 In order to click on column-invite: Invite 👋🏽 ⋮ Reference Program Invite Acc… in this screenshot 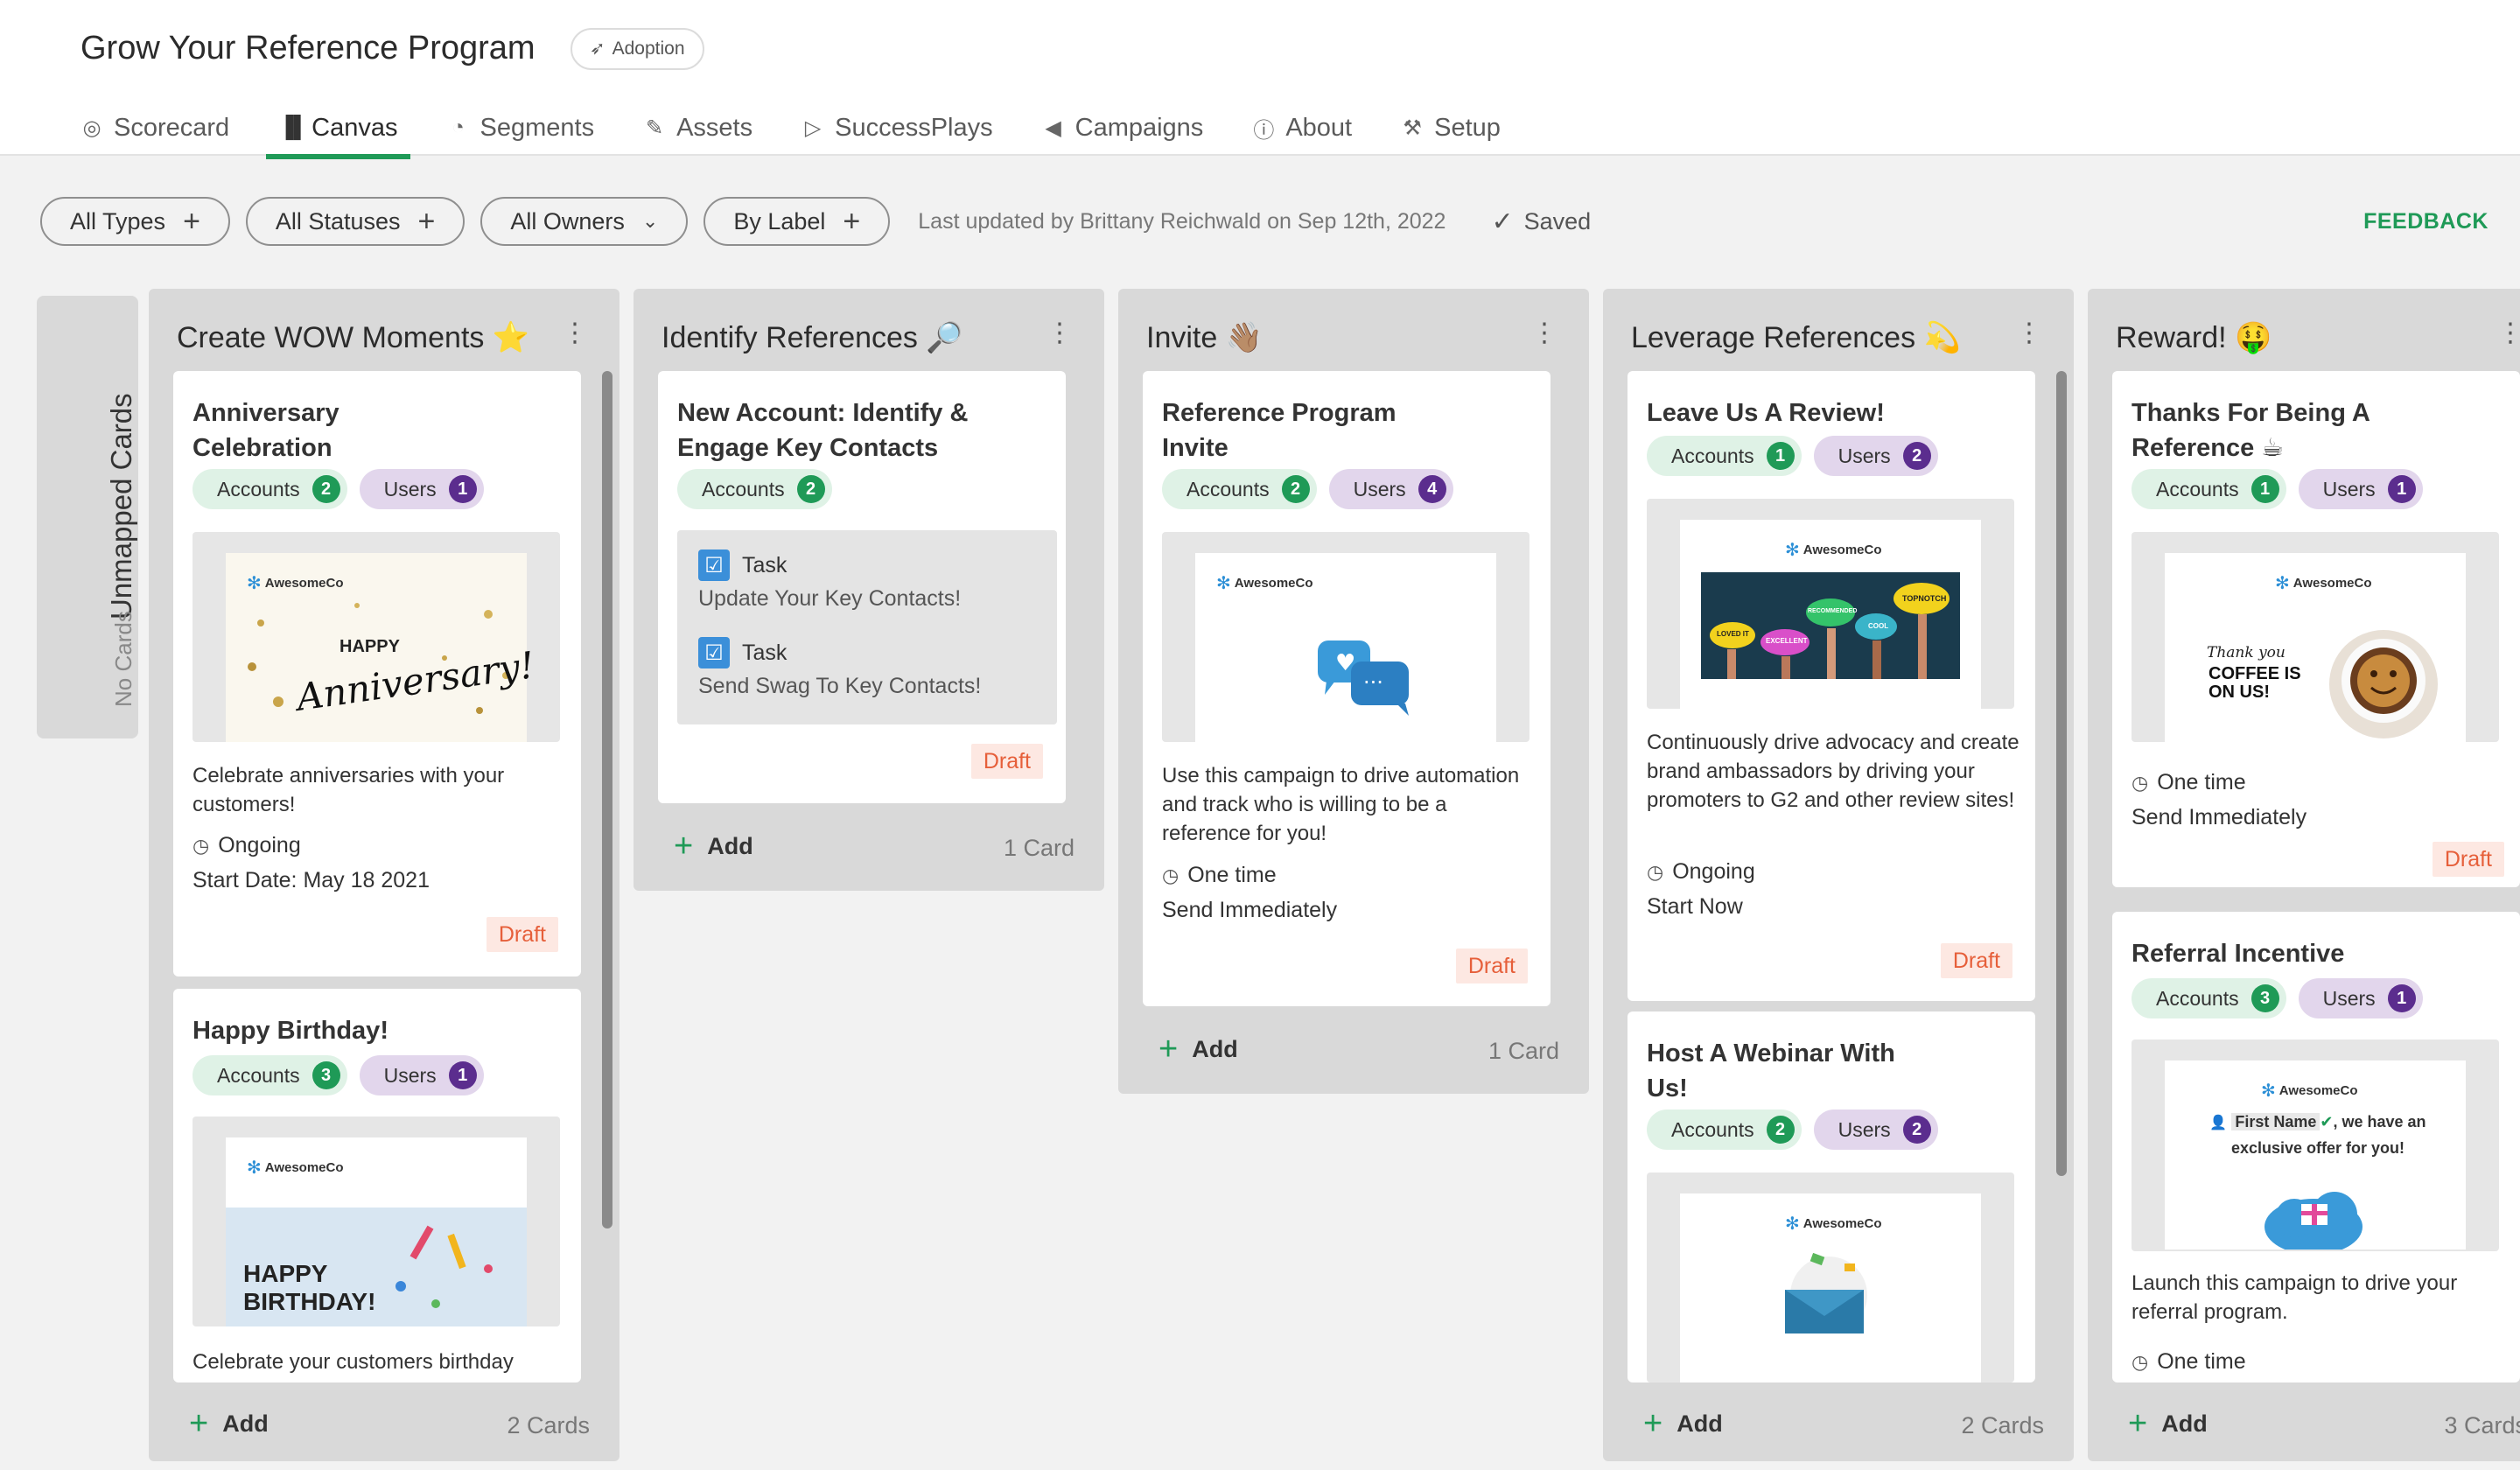, I will do `click(1353, 691)`.